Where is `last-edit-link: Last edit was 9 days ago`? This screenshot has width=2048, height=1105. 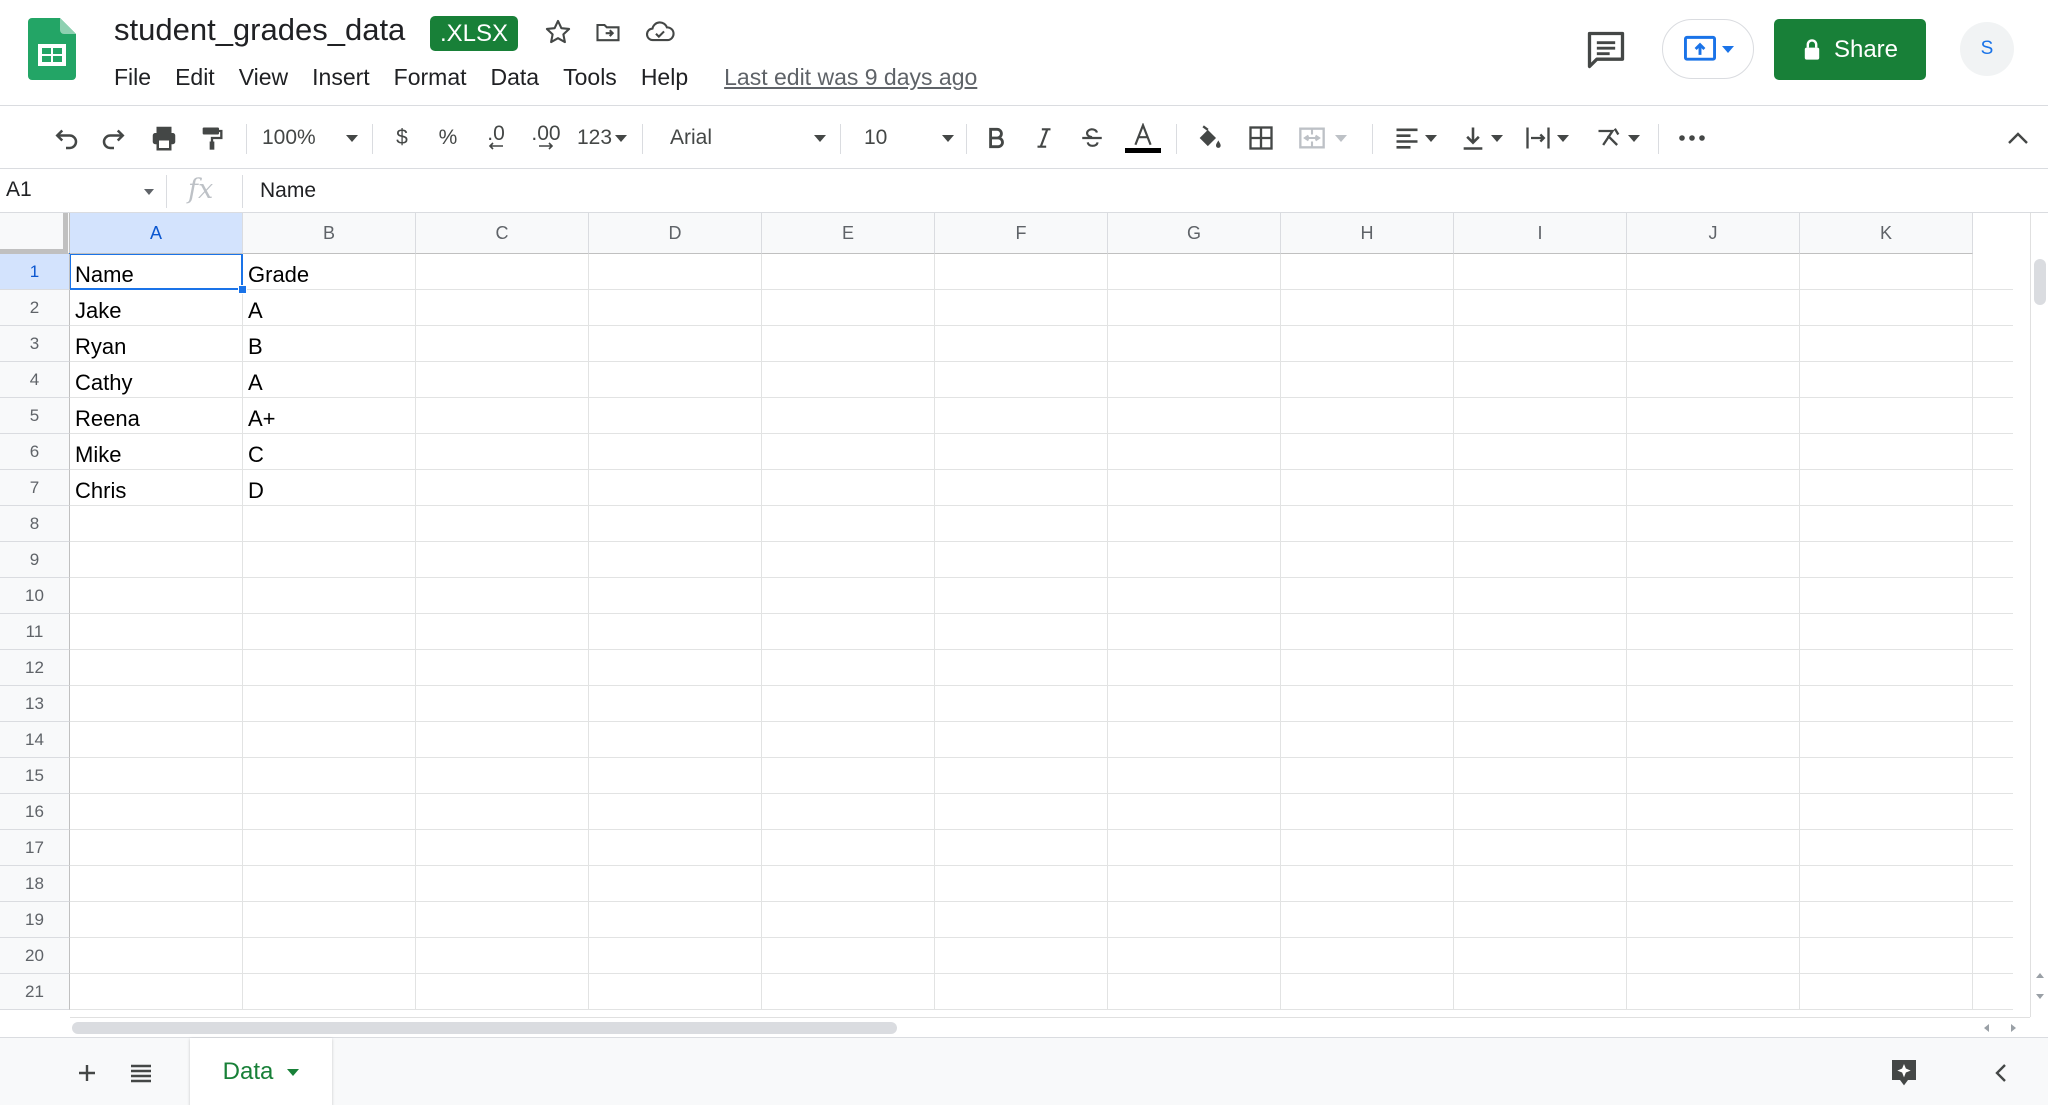 last-edit-link: Last edit was 9 days ago is located at coordinates (850, 77).